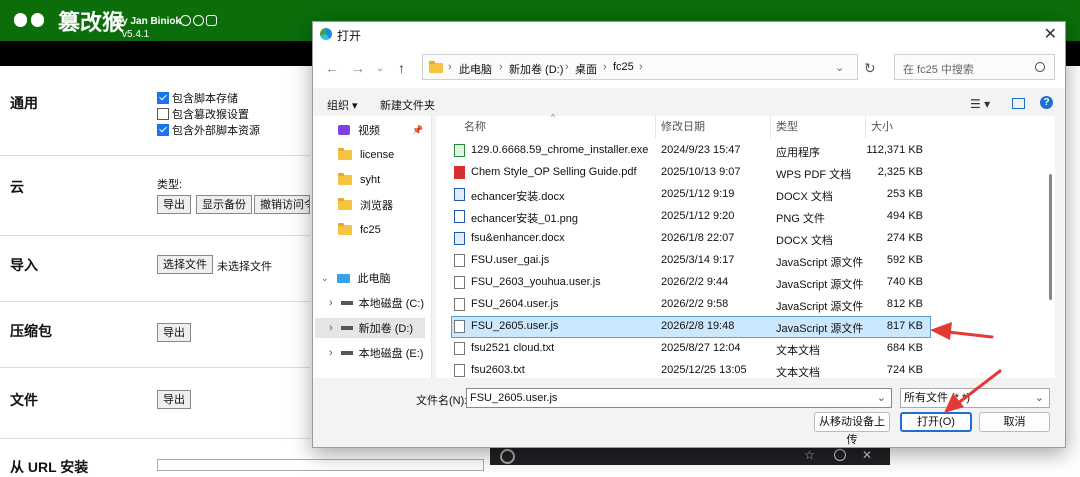  I want to click on sidebar-item-drive-e: › 本地磁盘 (E:), so click(376, 353).